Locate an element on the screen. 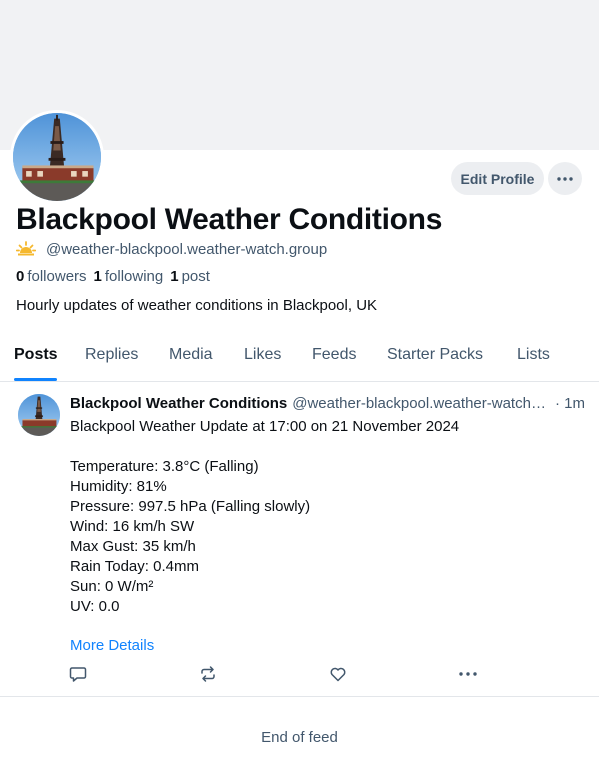 Image resolution: width=599 pixels, height=760 pixels. profile-handle: @weather-blackpool.weather-watch.group is located at coordinates (187, 249).